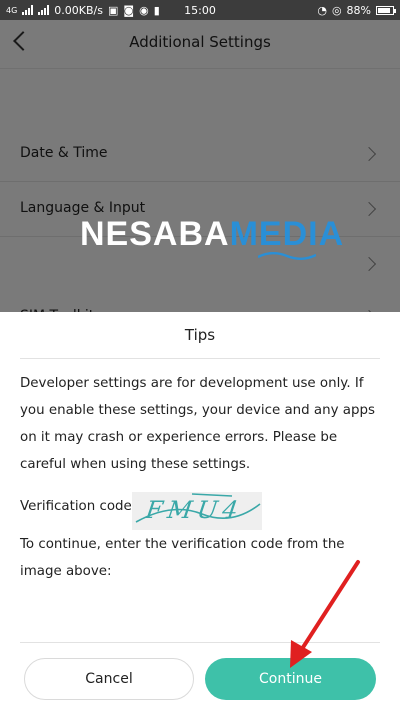  I want to click on captcha-image: FMU4, so click(197, 511).